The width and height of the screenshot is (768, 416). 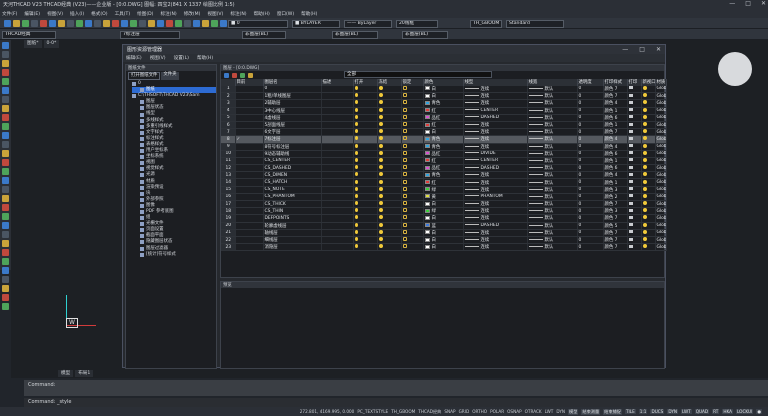 What do you see at coordinates (535, 23) in the screenshot?
I see `dimstyle-combo: Standard` at bounding box center [535, 23].